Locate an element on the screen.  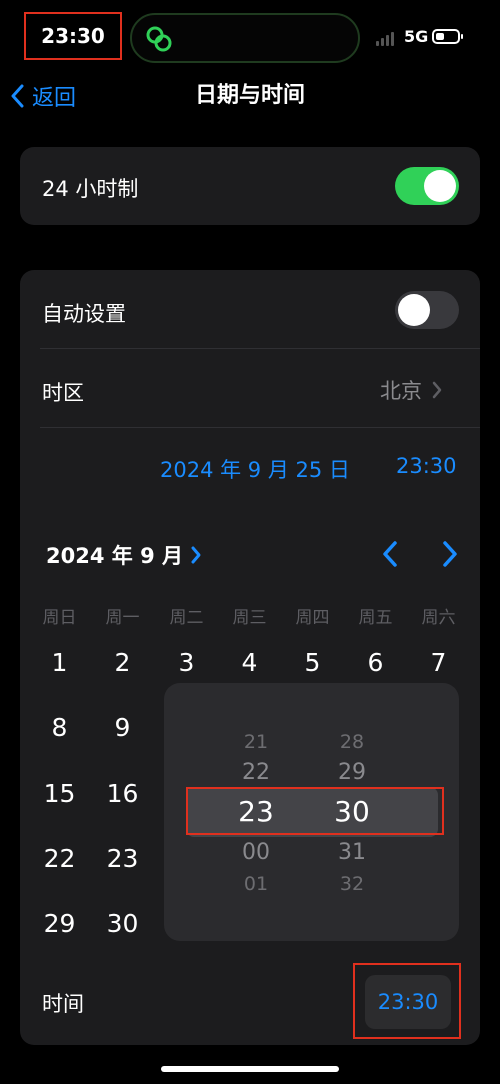
calendar-day: 9 is located at coordinates (122, 727).